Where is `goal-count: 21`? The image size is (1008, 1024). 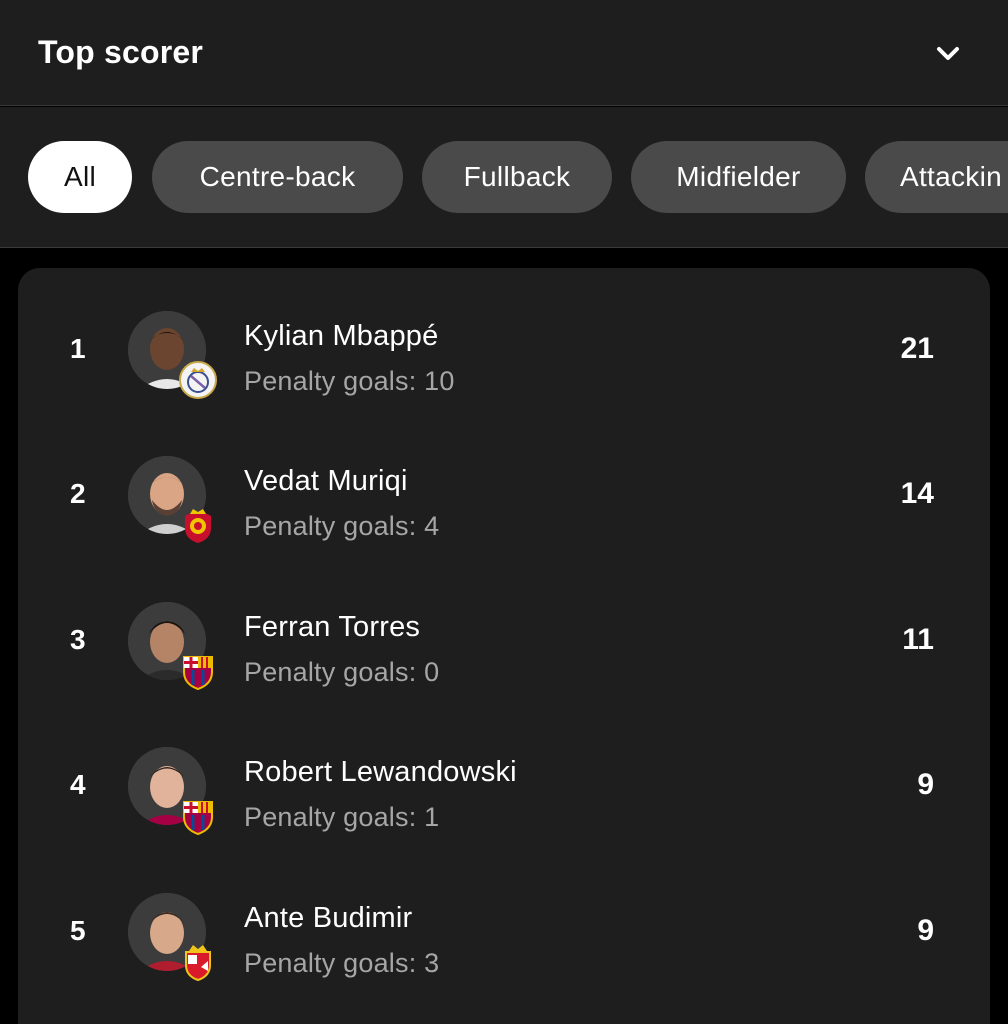 goal-count: 21 is located at coordinates (917, 348).